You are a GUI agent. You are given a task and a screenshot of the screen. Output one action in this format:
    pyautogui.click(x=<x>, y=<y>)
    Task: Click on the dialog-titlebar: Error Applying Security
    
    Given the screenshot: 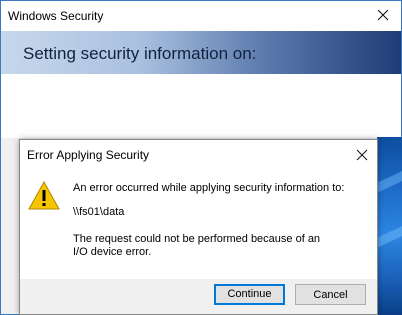 What is the action you would take?
    pyautogui.click(x=198, y=155)
    